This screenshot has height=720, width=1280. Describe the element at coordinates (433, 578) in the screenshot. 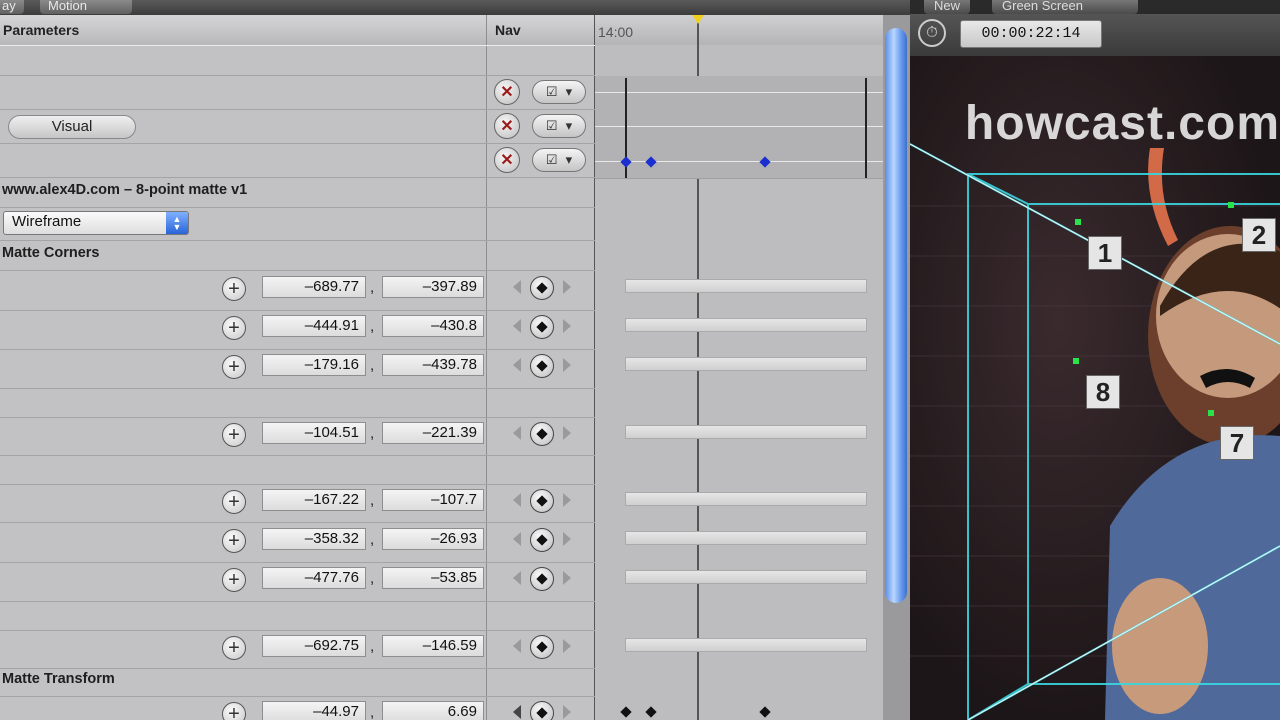

I see `y-value-field: –53.85` at that location.